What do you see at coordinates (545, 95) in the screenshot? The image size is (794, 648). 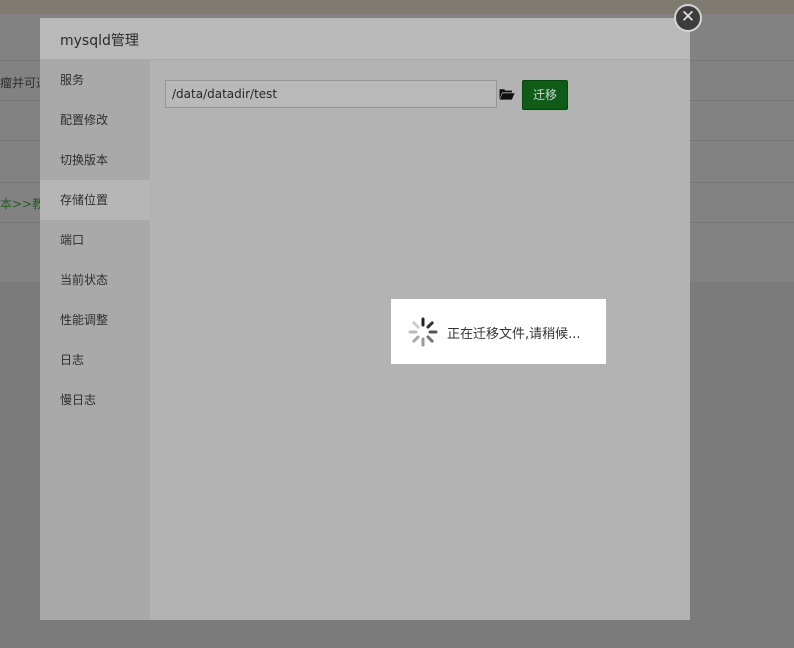 I see `migrate-button: 迁移` at bounding box center [545, 95].